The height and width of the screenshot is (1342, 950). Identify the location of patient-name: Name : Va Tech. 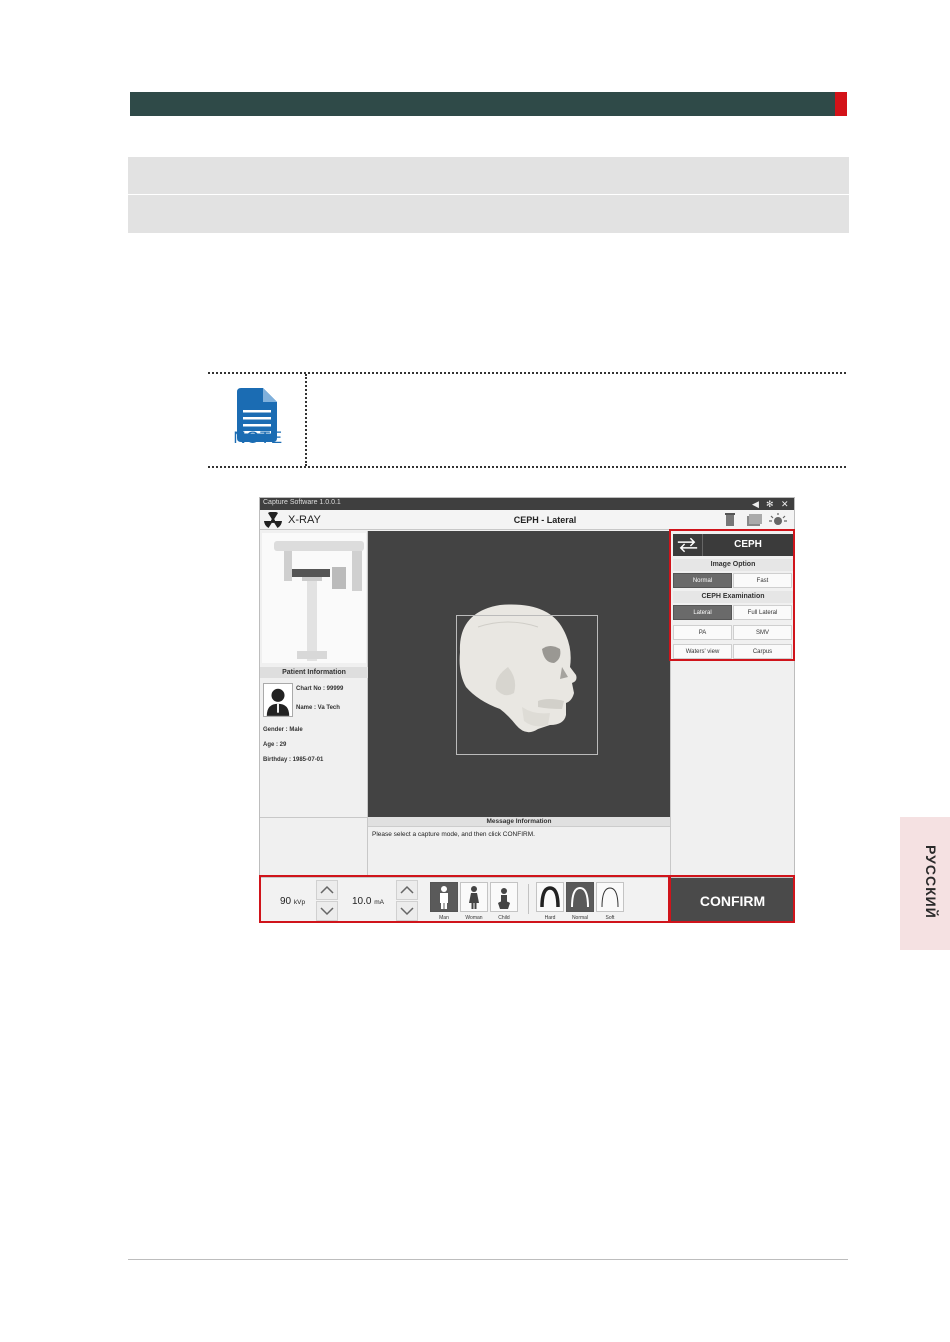
(318, 708).